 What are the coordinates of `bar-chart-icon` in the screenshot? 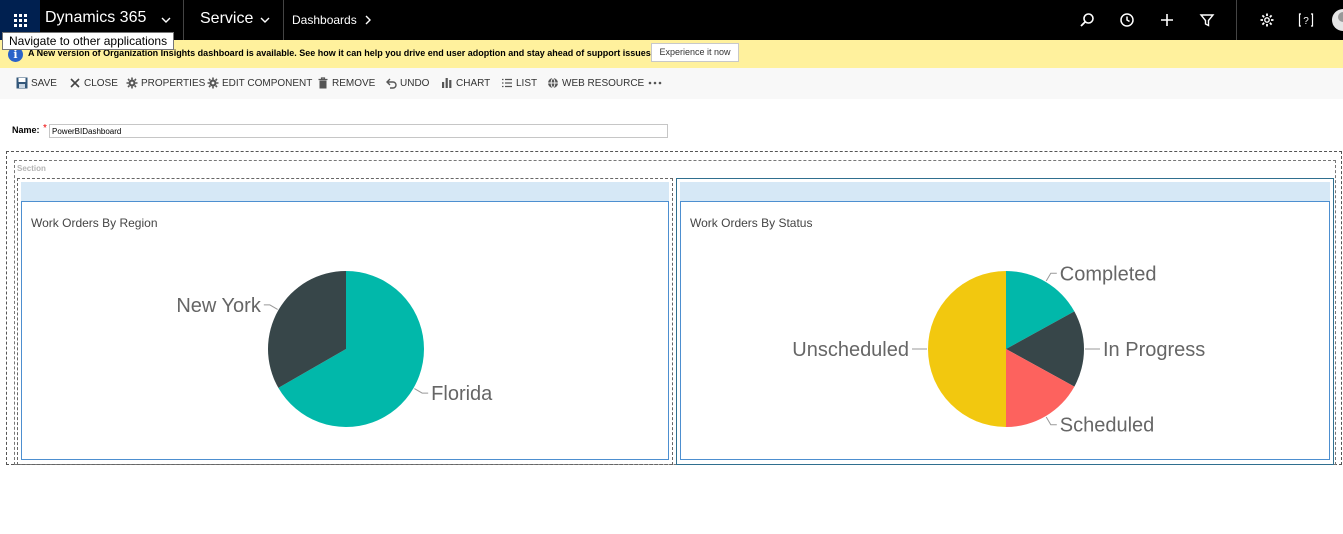 It's located at (447, 83).